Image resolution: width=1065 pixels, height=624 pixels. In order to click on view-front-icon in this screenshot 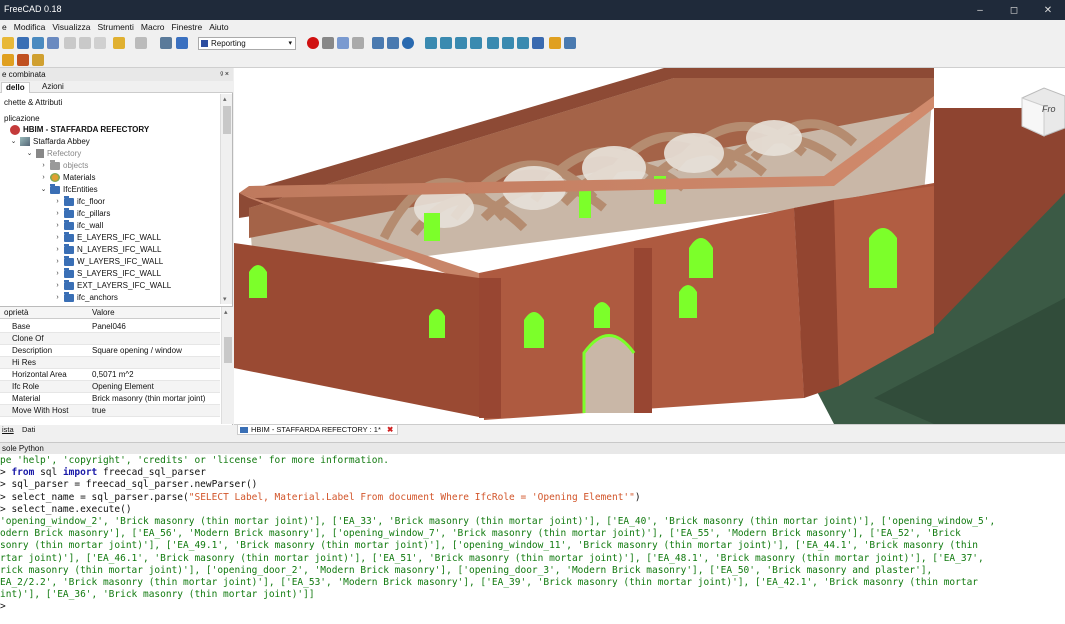, I will do `click(446, 43)`.